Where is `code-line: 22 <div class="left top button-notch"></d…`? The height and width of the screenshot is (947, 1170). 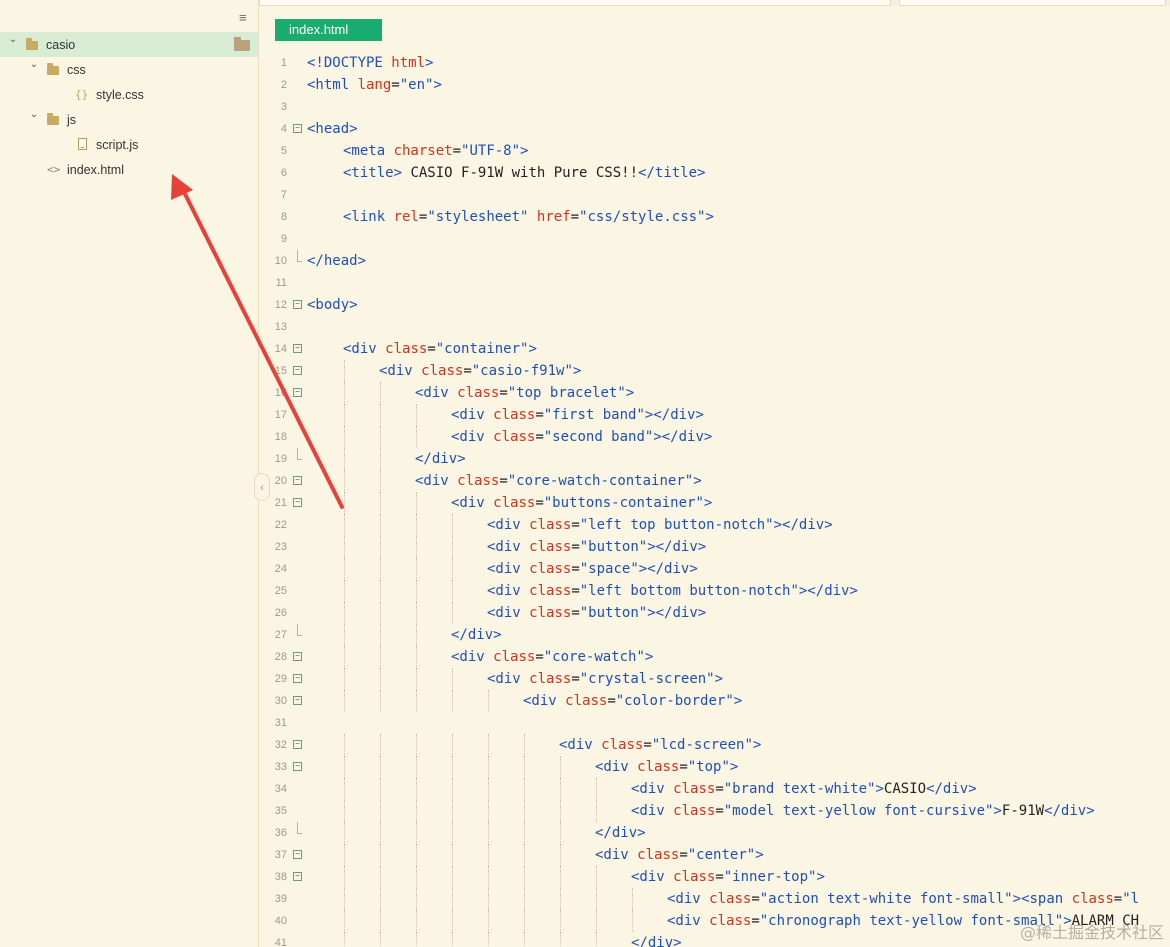
code-line: 22 <div class="left top button-notch"></d… is located at coordinates (714, 525).